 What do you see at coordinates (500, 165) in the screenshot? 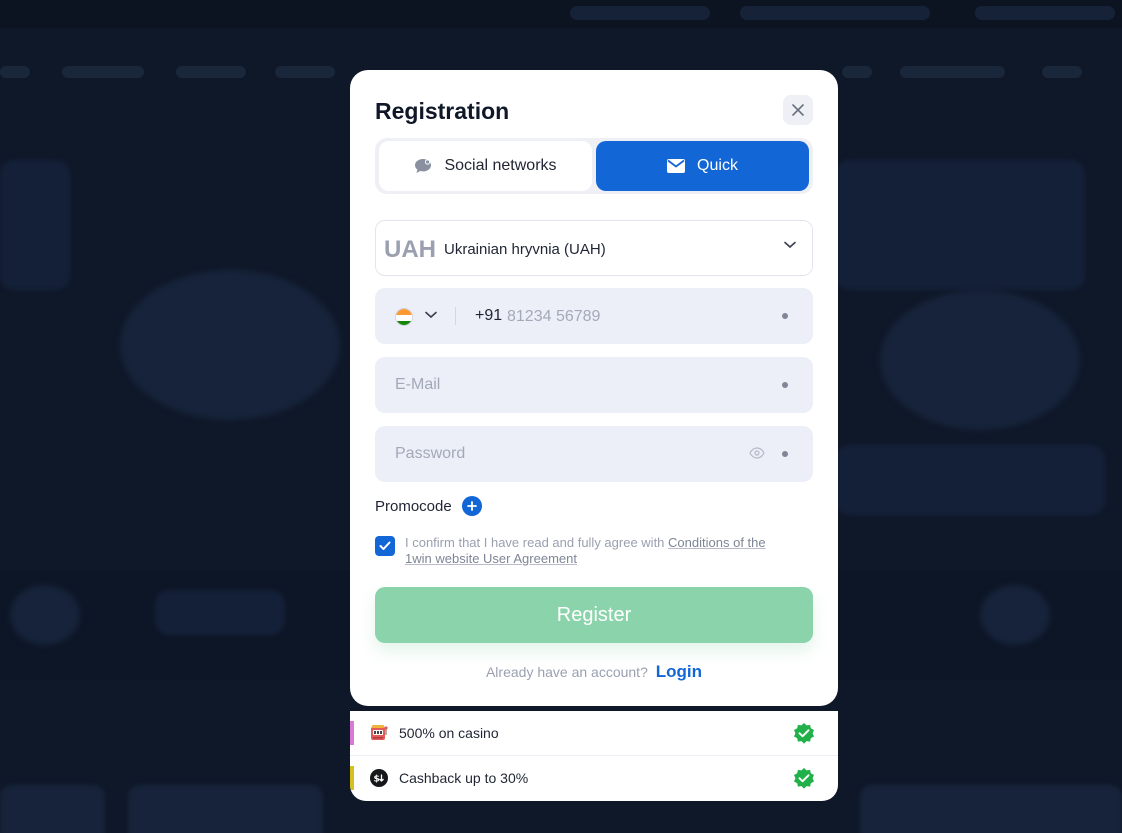
I see `tab-social-label: Social networks` at bounding box center [500, 165].